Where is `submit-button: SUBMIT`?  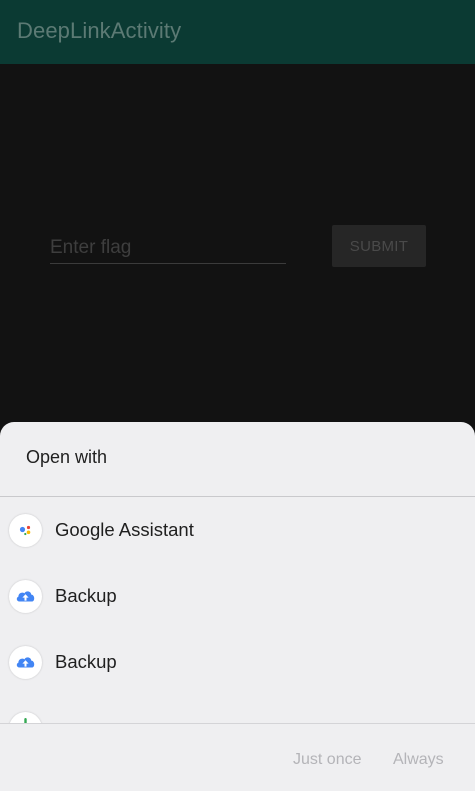
submit-button: SUBMIT is located at coordinates (379, 246).